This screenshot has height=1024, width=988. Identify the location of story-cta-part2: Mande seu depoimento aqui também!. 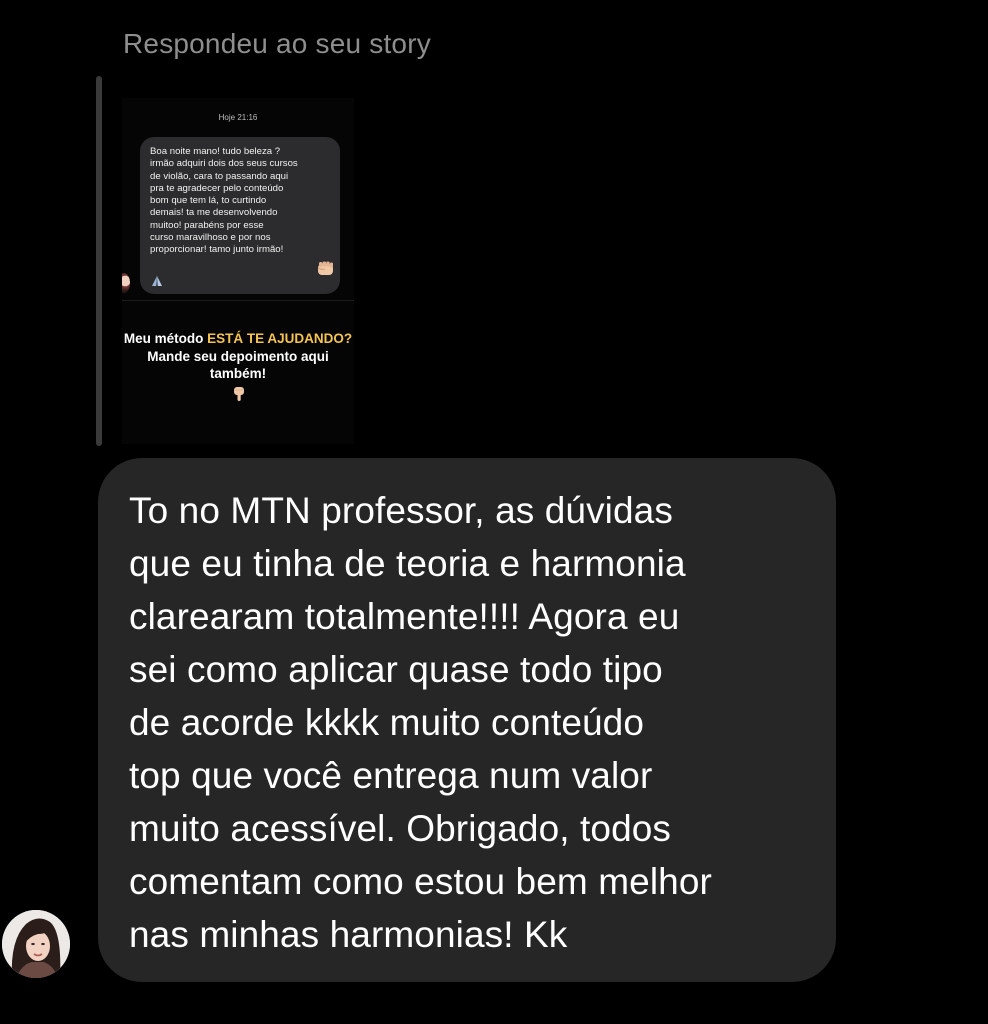
(238, 365).